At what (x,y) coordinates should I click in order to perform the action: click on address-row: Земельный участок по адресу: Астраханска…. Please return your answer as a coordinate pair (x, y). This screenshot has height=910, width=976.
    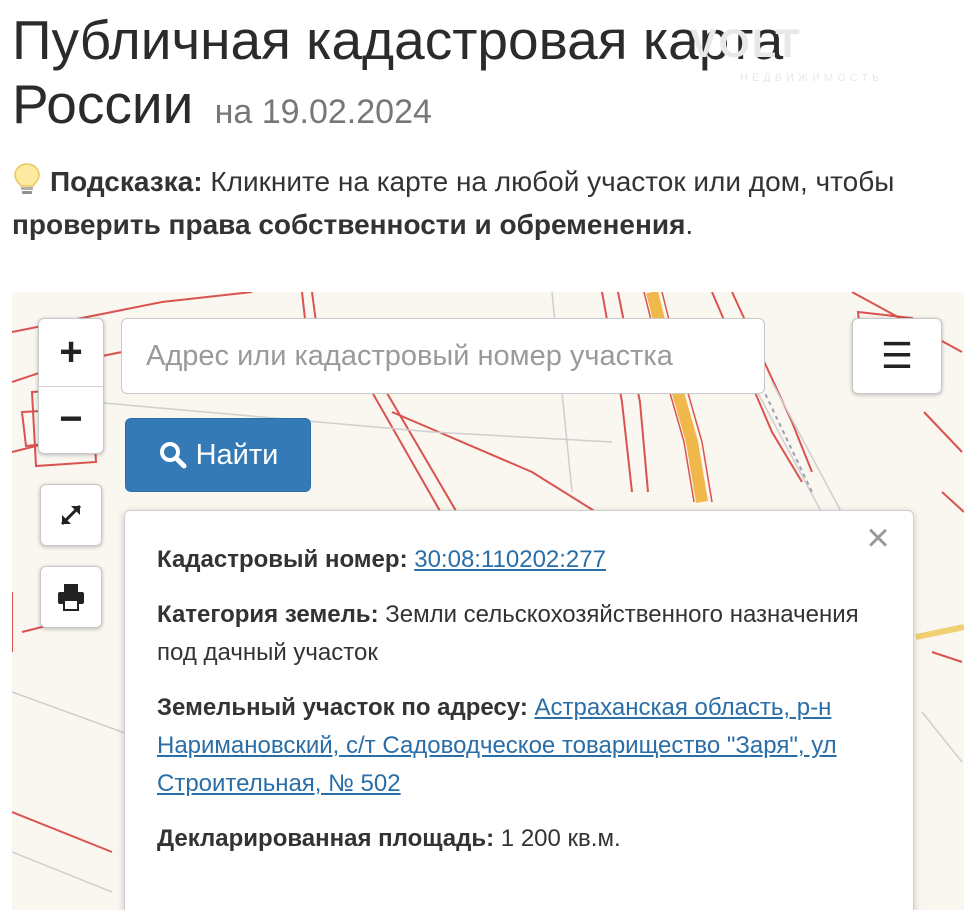
    Looking at the image, I should click on (519, 746).